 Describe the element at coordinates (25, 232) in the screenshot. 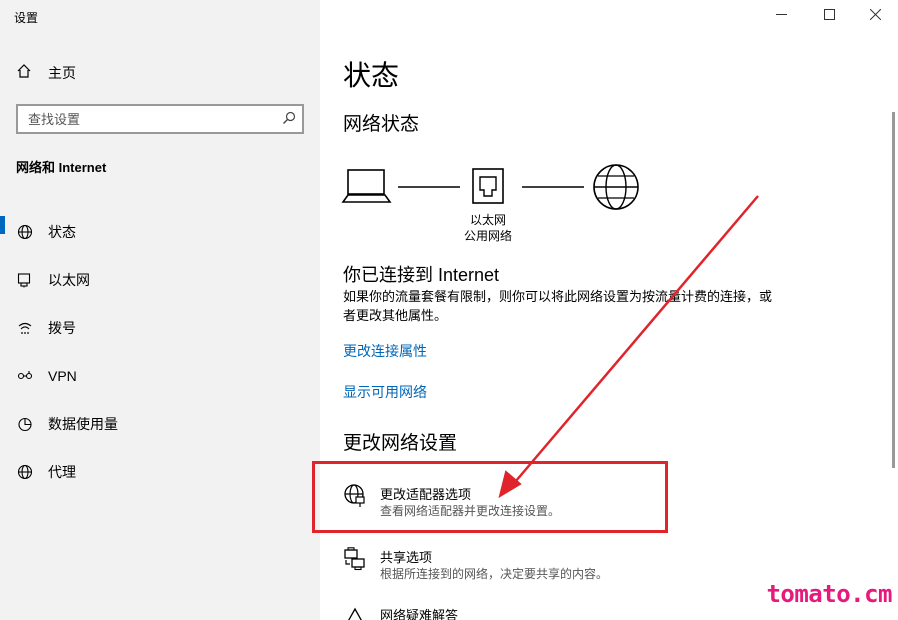

I see `status-icon` at that location.